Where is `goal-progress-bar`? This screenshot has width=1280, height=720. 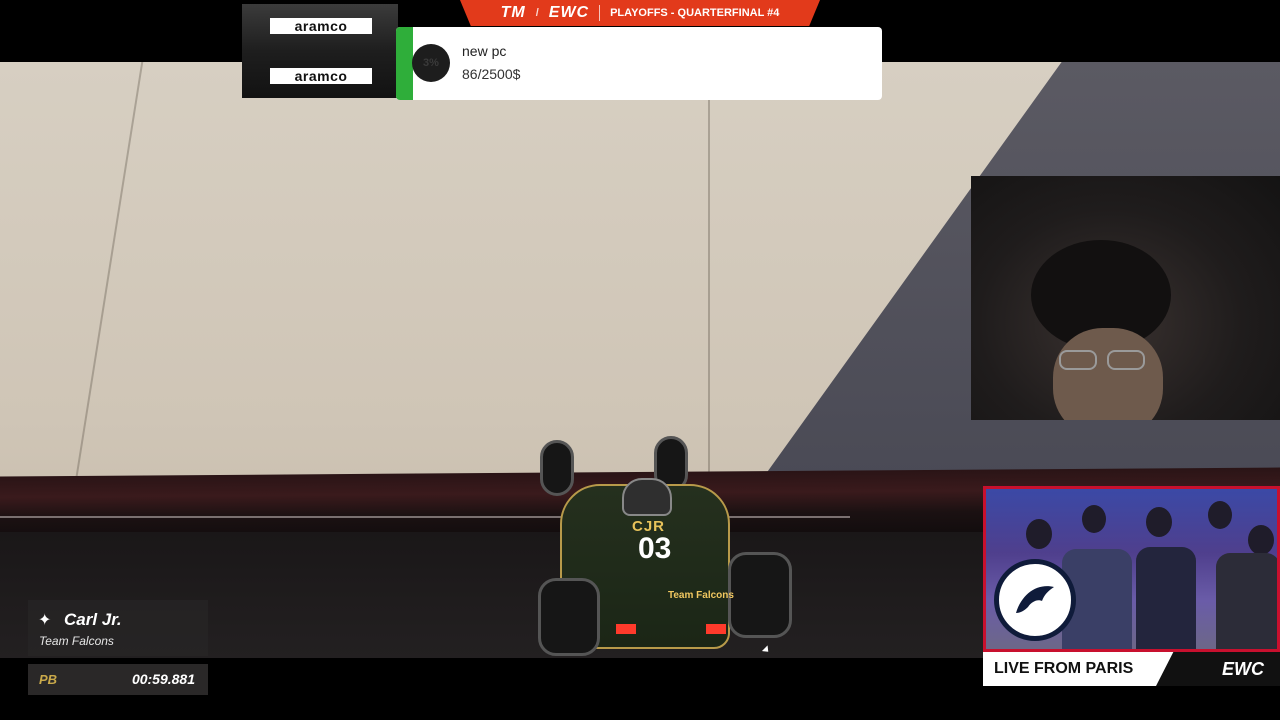
goal-progress-bar is located at coordinates (404, 63).